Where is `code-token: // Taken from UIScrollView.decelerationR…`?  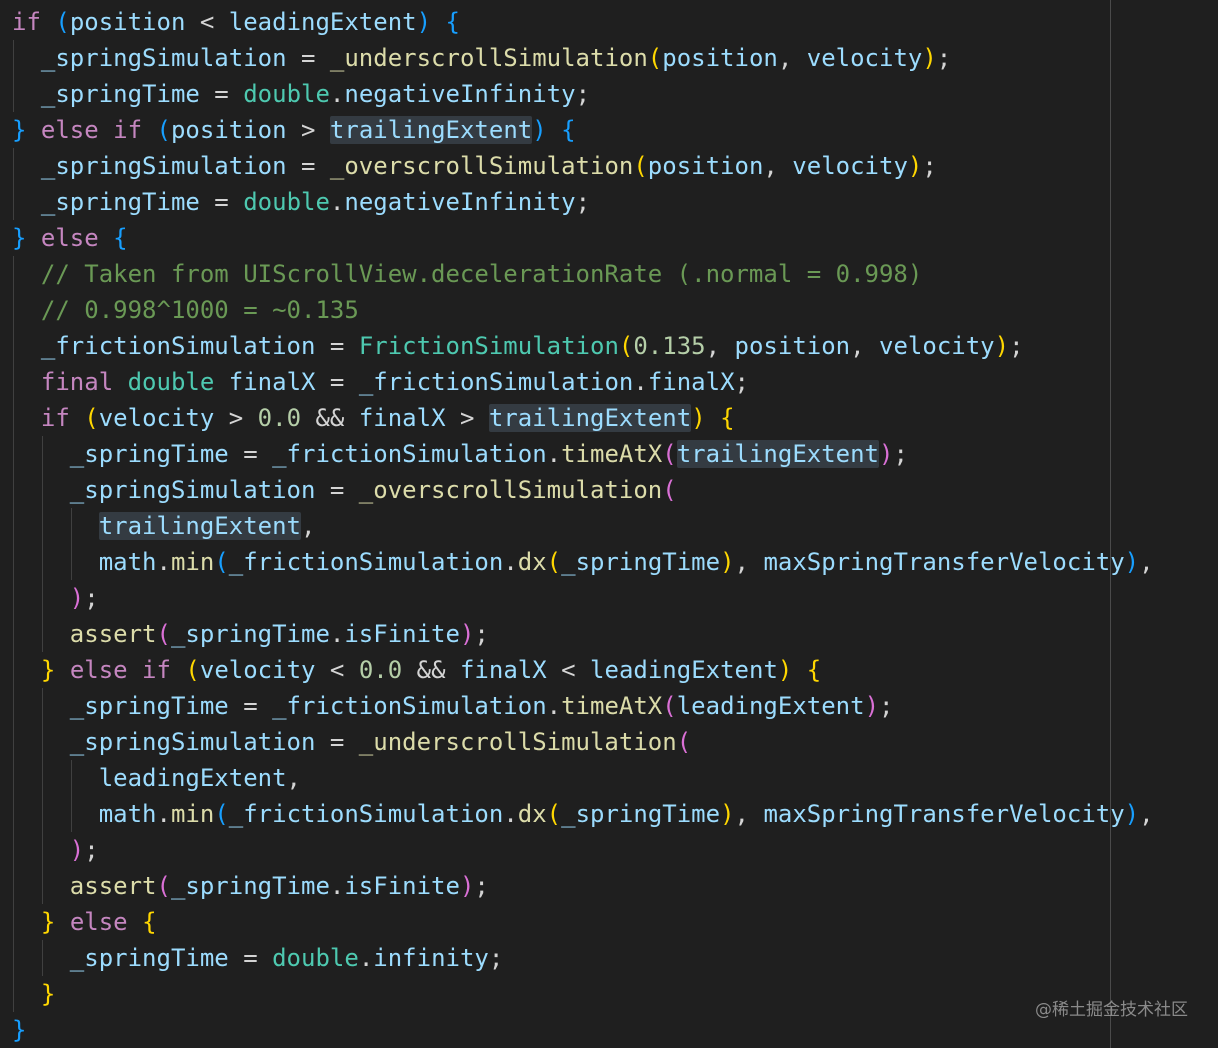 code-token: // Taken from UIScrollView.decelerationR… is located at coordinates (481, 274).